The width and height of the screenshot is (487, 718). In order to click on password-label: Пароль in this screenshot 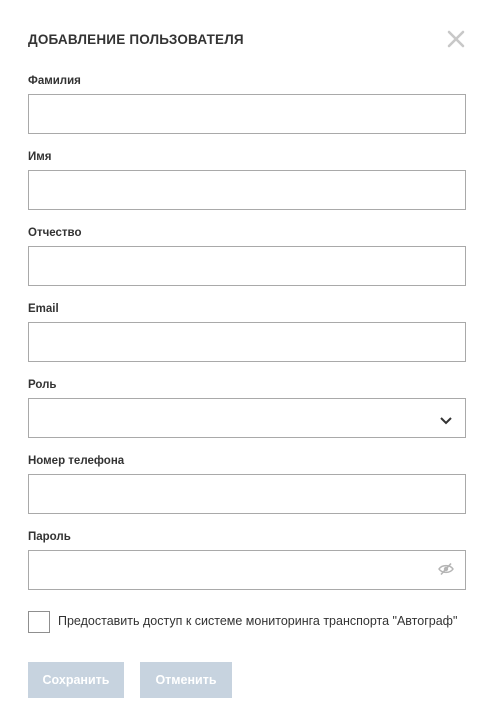, I will do `click(49, 537)`.